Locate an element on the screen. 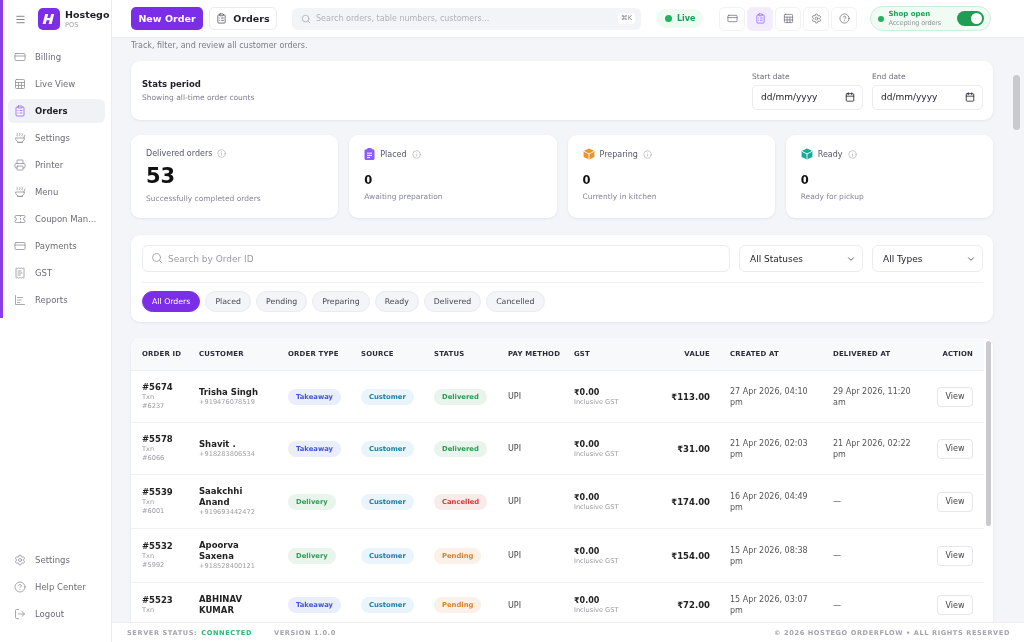 The image size is (1024, 642). created-at: 21 Apr 2026, 02:03 pm is located at coordinates (769, 448).